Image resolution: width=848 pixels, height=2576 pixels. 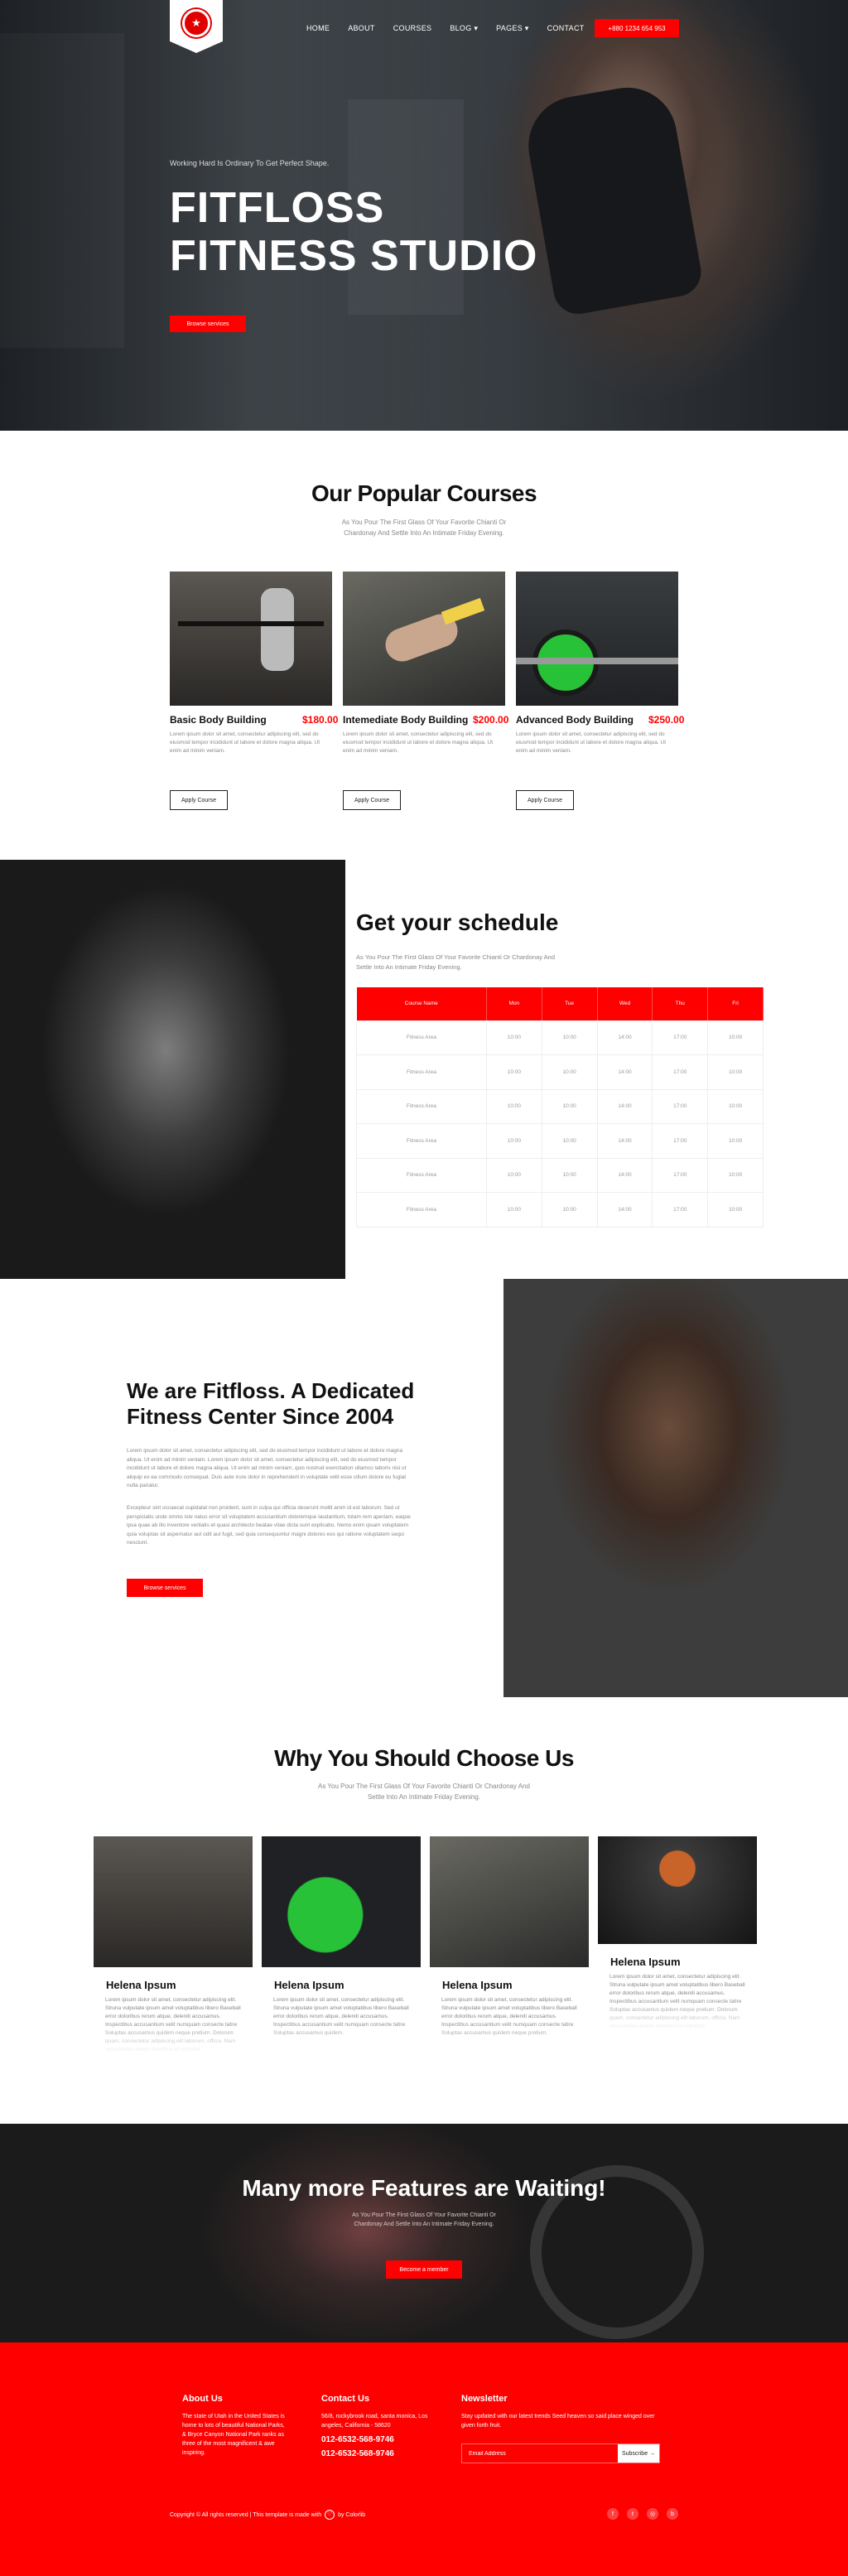 I want to click on table-header: Tue, so click(x=570, y=1003).